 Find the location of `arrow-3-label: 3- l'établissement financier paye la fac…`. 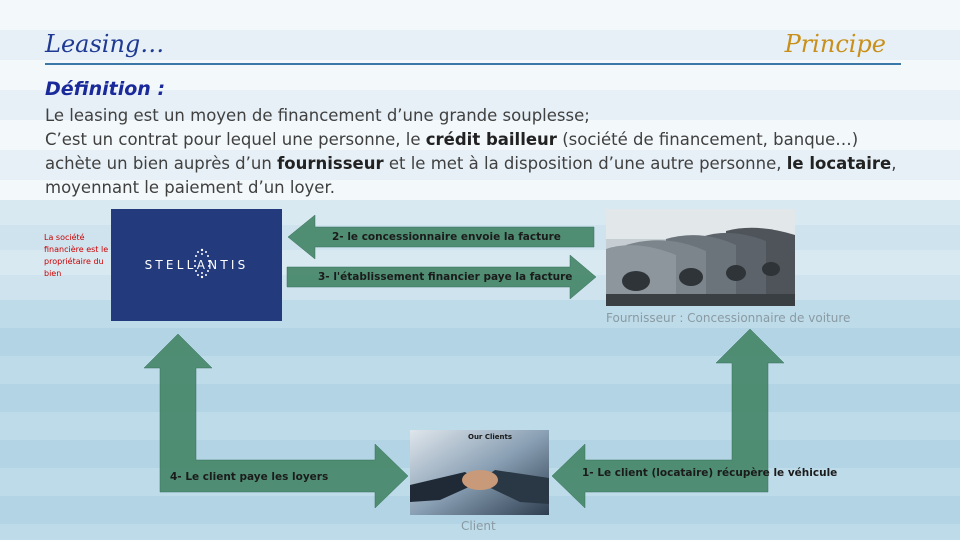

arrow-3-label: 3- l'établissement financier paye la fac… is located at coordinates (445, 277).